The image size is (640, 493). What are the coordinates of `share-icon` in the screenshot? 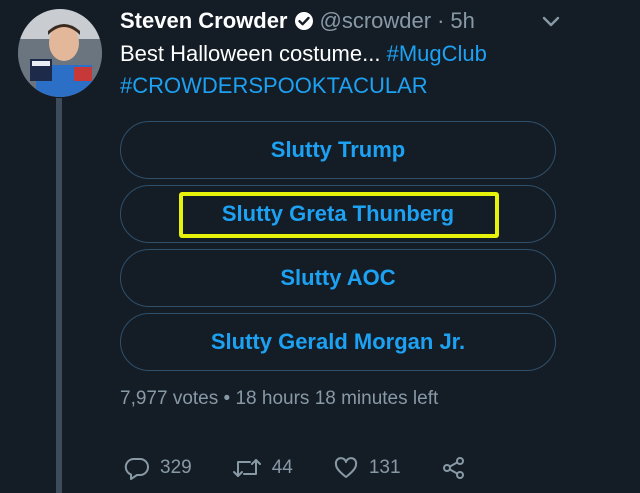 It's located at (453, 468).